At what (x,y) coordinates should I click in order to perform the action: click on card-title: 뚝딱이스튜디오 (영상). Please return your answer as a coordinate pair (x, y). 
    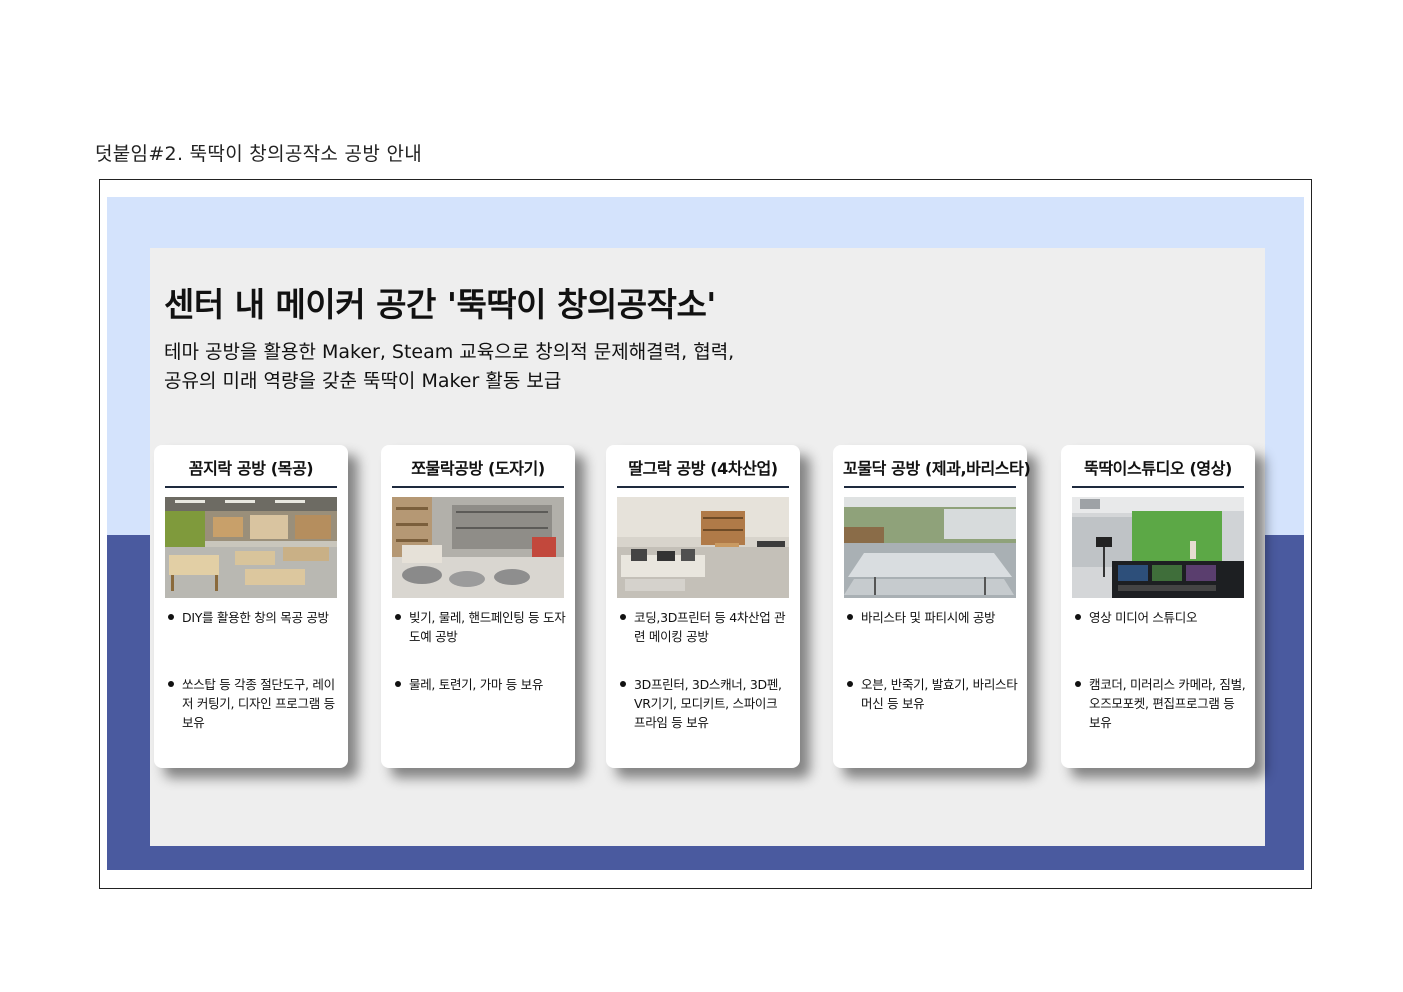
    Looking at the image, I should click on (1158, 468).